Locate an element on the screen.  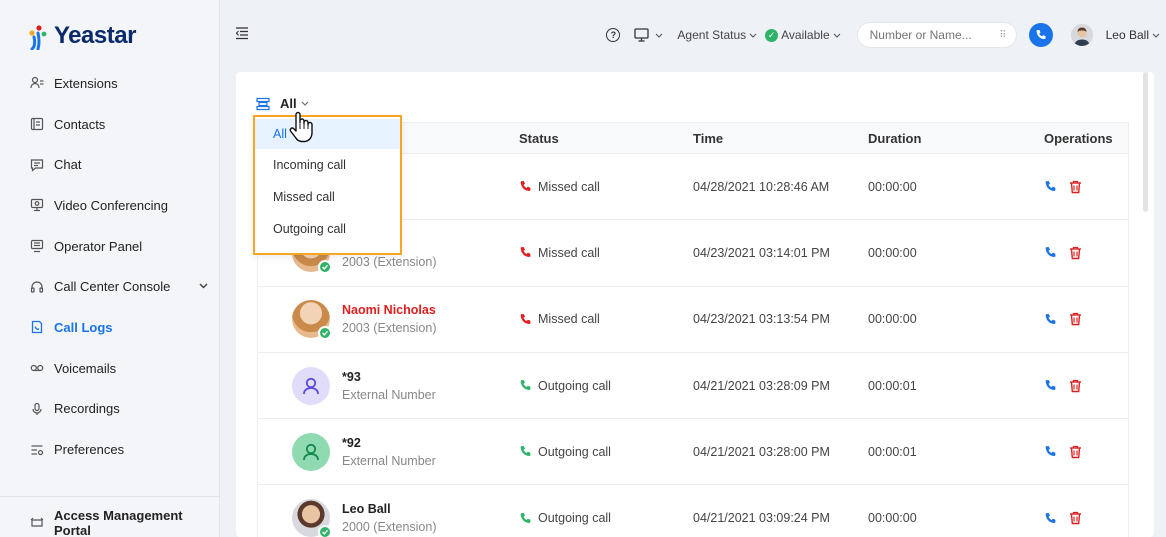
dropdown-option-incoming-call: Incoming call is located at coordinates (327, 165).